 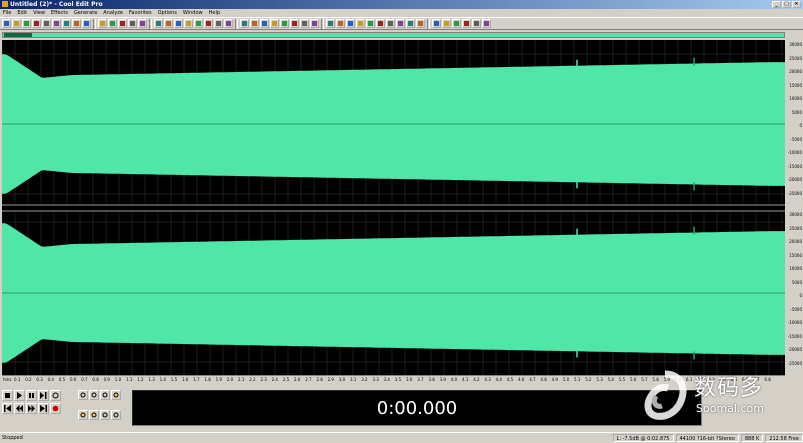 What do you see at coordinates (7, 395) in the screenshot?
I see `stop-button` at bounding box center [7, 395].